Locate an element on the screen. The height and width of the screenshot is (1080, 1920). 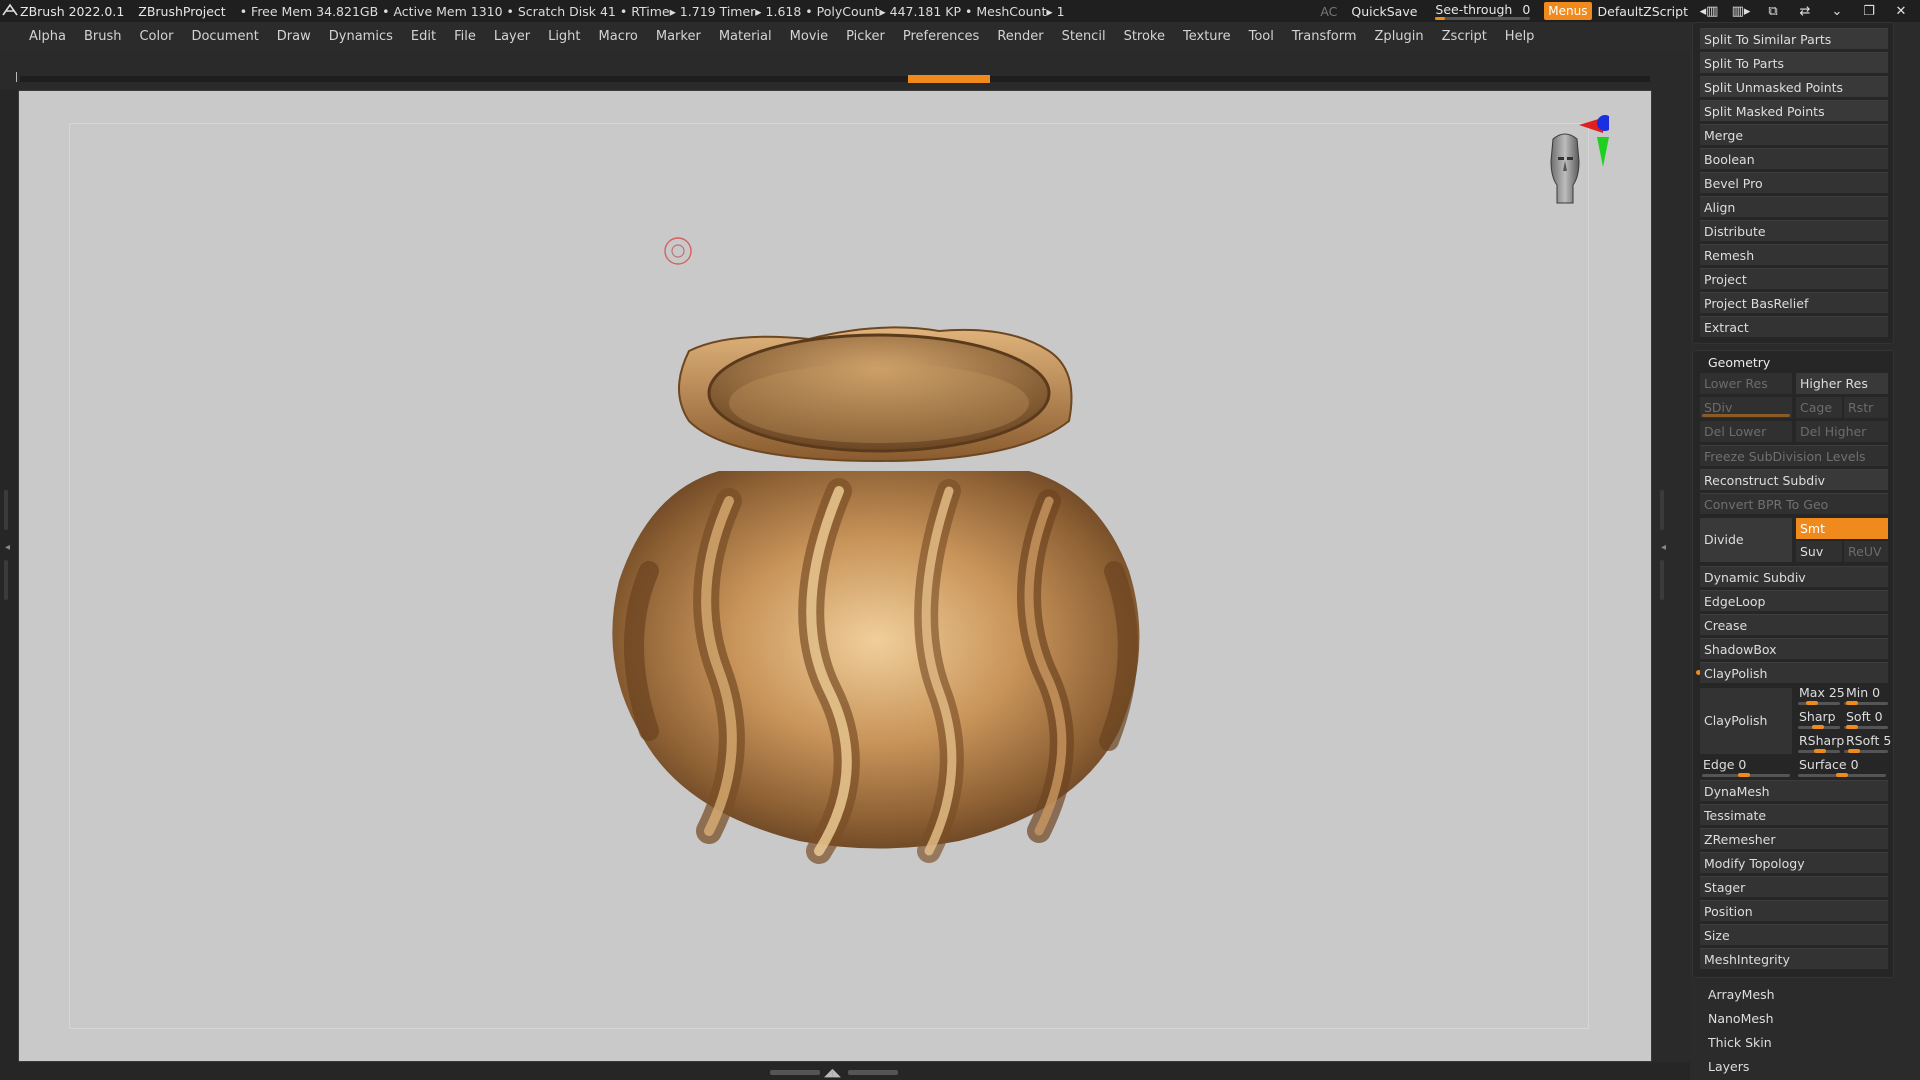
edge-slider-handle is located at coordinates (1744, 775).